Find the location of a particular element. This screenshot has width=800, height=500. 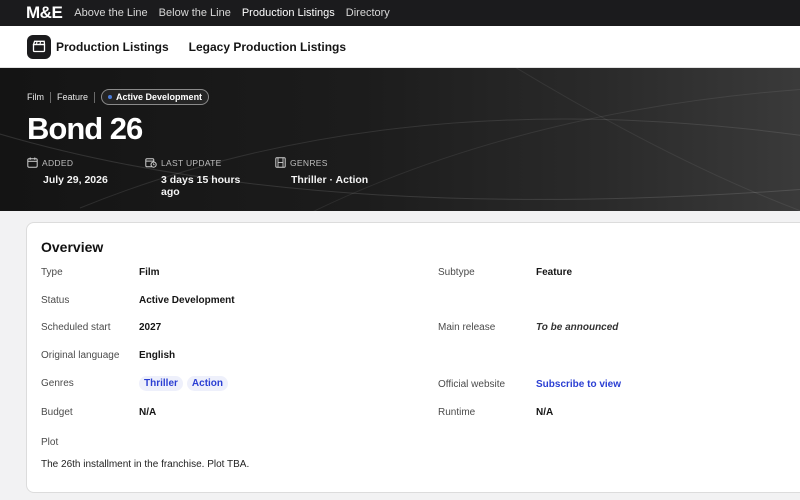

nav-below-the-line: Below the Line is located at coordinates (195, 13).